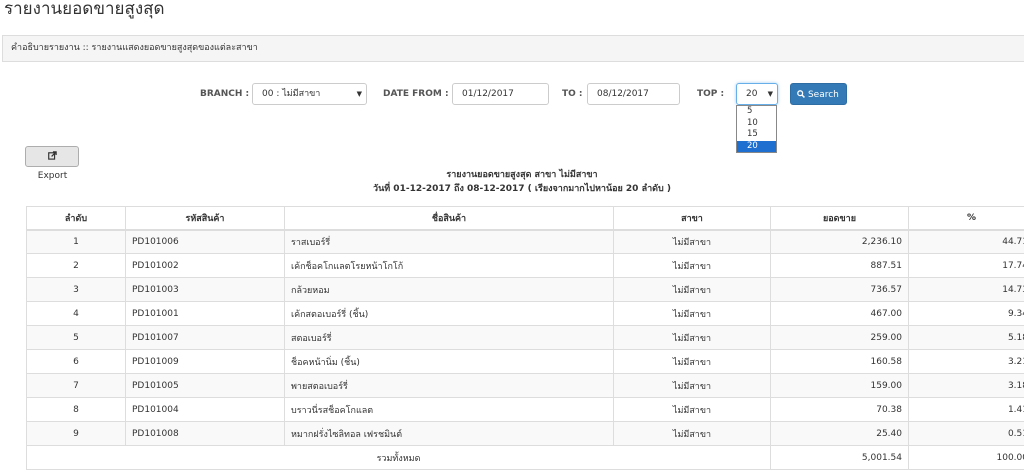 This screenshot has width=1024, height=473. Describe the element at coordinates (839, 433) in the screenshot. I see `cell-sales: 25.40` at that location.